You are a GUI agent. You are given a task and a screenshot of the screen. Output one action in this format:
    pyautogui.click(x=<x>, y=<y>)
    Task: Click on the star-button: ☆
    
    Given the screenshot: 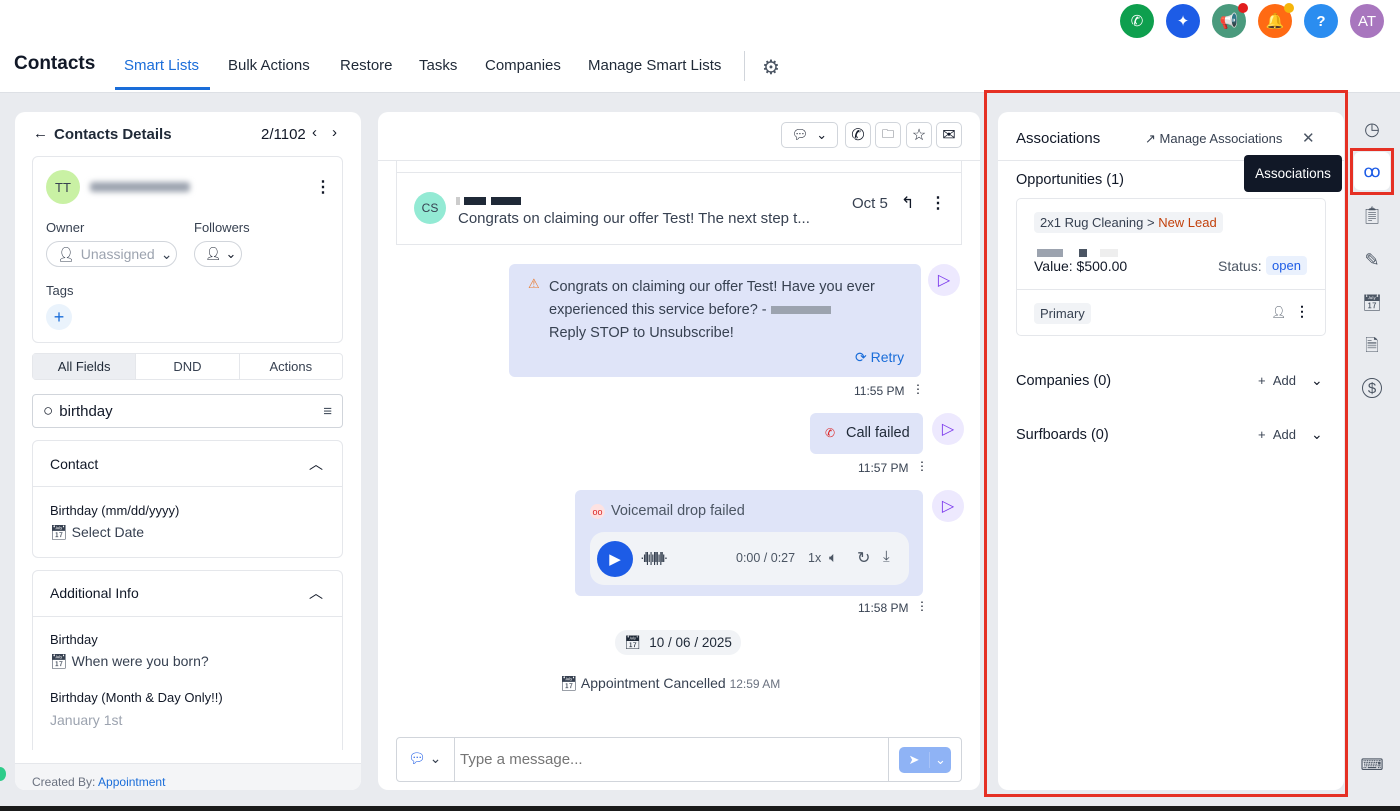 What is the action you would take?
    pyautogui.click(x=919, y=135)
    